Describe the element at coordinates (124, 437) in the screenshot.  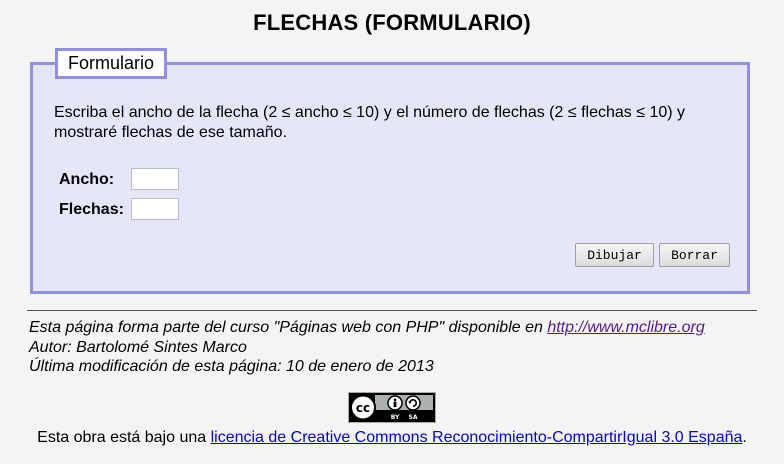
I see `license-prefix: Esta obra está bajo una` at that location.